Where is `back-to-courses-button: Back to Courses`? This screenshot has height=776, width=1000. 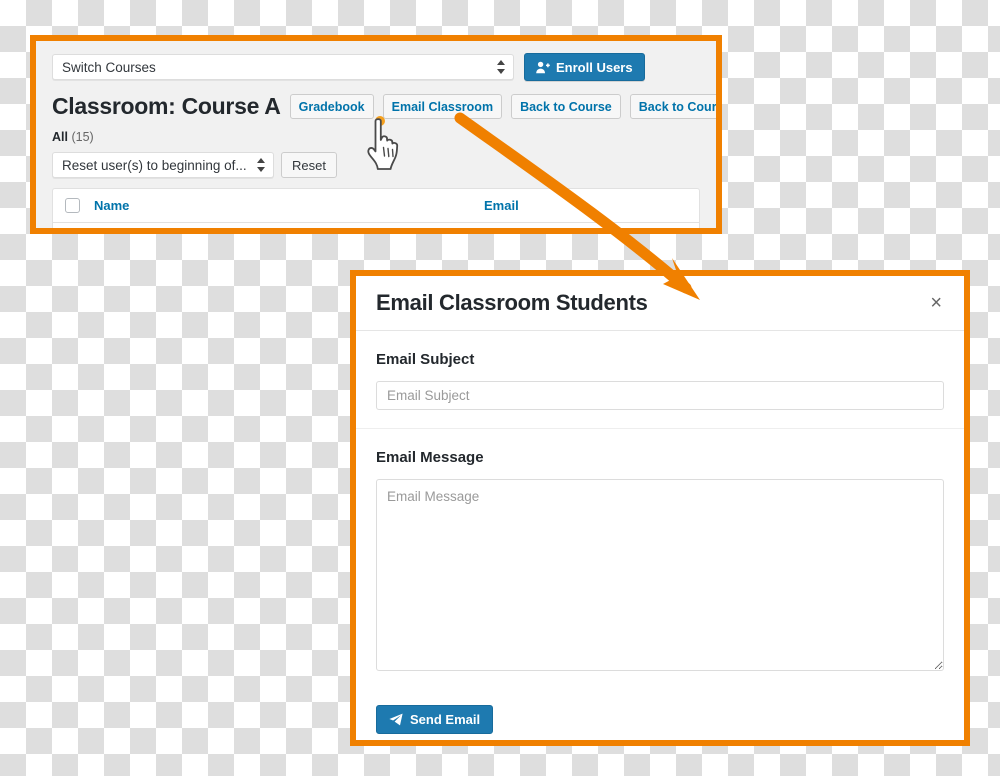
back-to-courses-button: Back to Courses is located at coordinates (672, 106).